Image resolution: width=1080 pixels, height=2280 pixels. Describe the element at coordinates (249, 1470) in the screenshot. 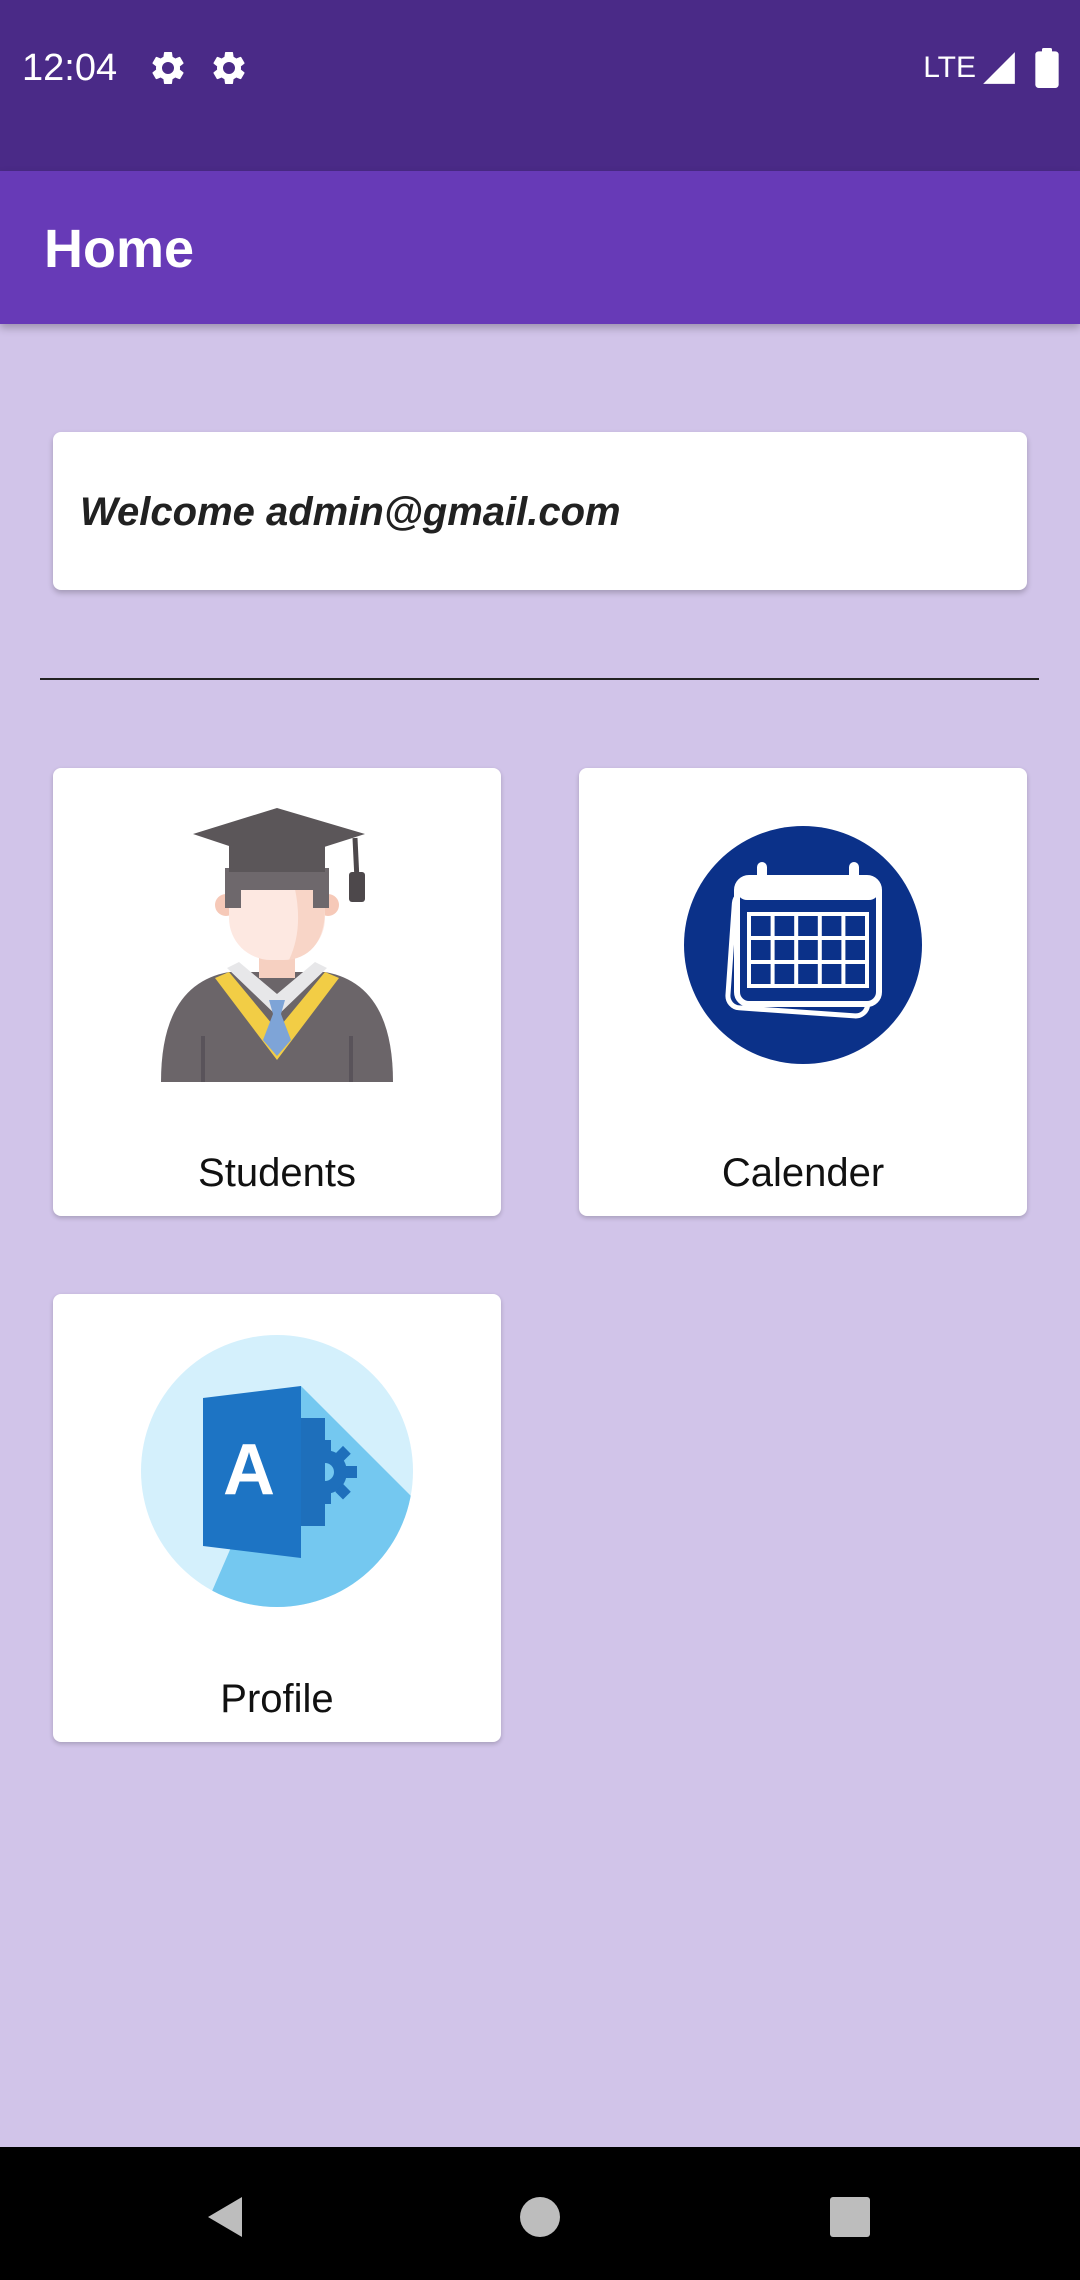

I see `svg-text: A` at that location.